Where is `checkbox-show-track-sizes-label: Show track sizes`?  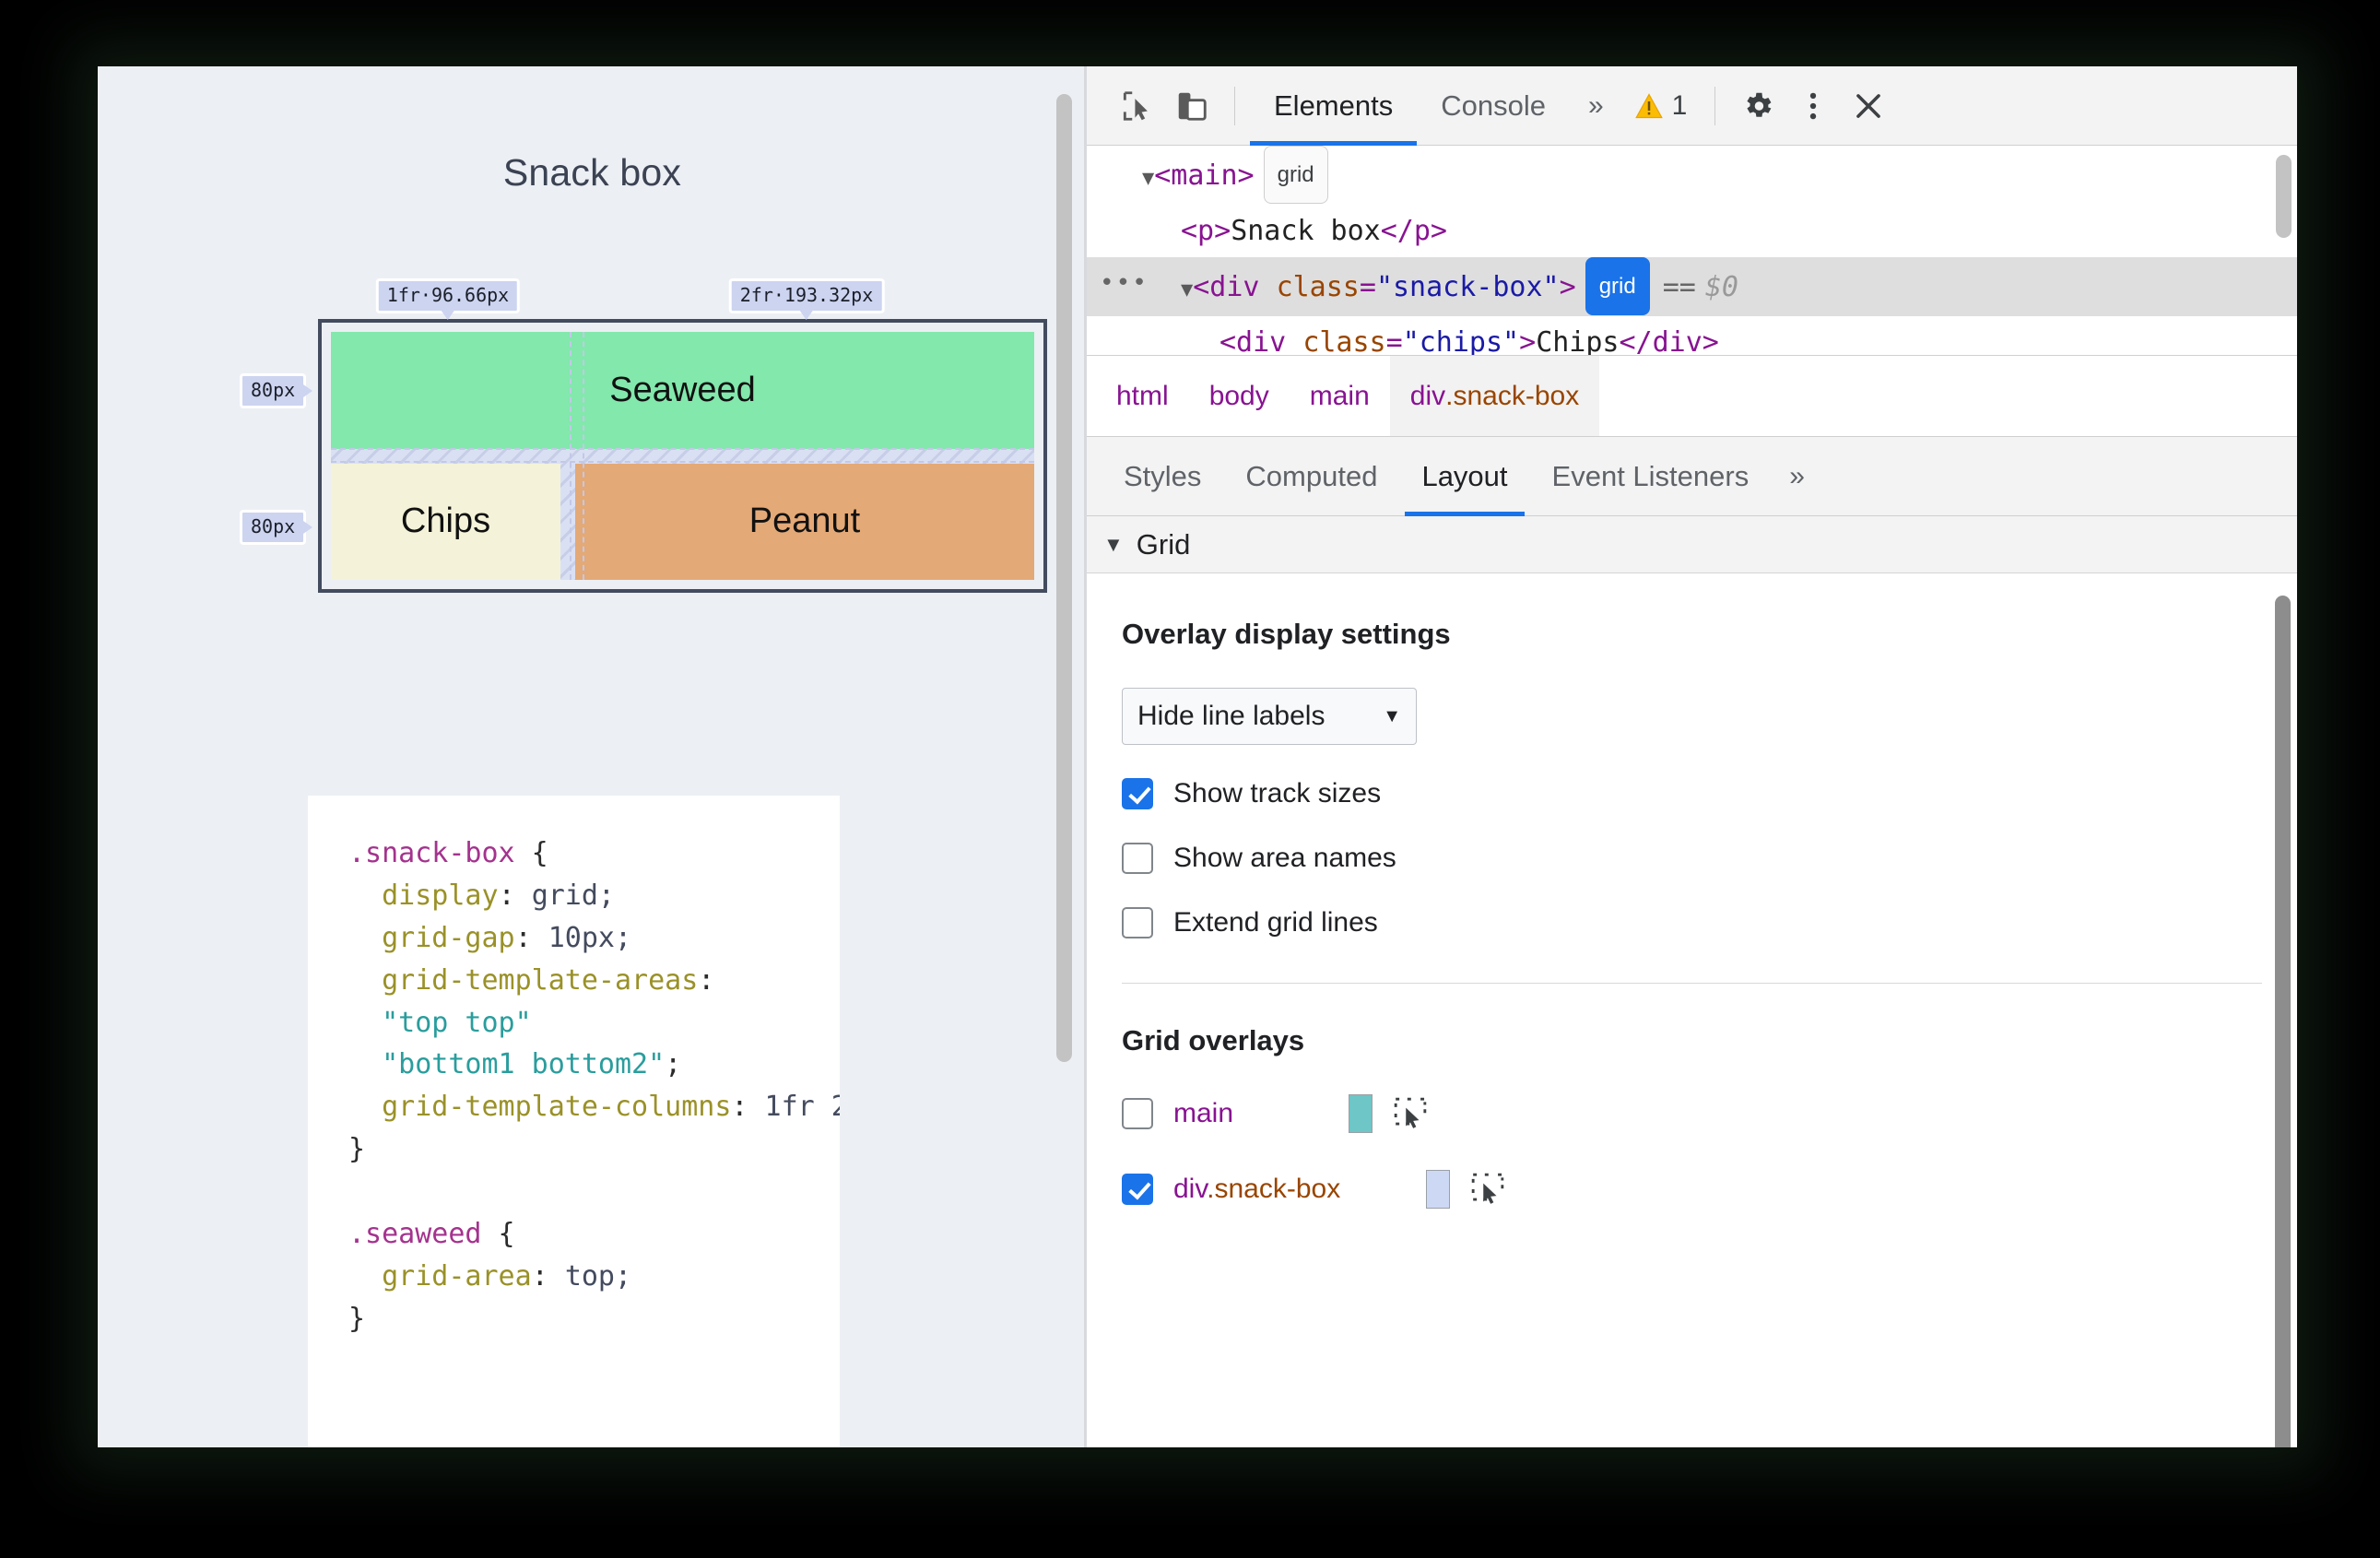
checkbox-show-track-sizes-label: Show track sizes is located at coordinates (1277, 793).